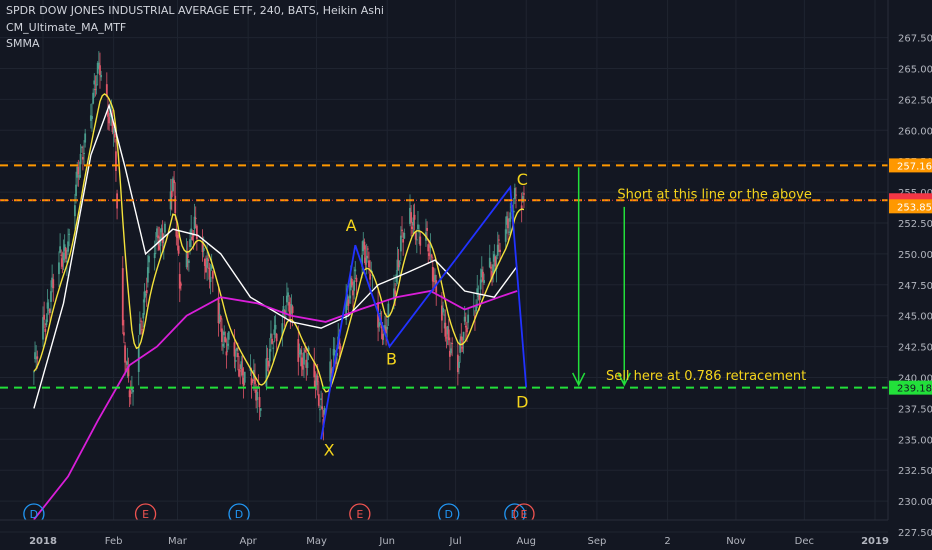  I want to click on pattern-point-label: B, so click(391, 359).